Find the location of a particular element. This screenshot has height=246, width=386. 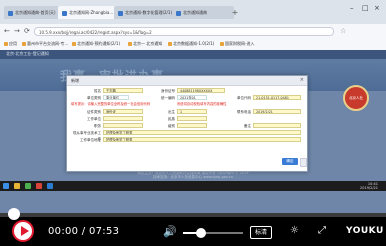

bookmark-item: 北京通知-预约通知(2/1) is located at coordinates (96, 44).